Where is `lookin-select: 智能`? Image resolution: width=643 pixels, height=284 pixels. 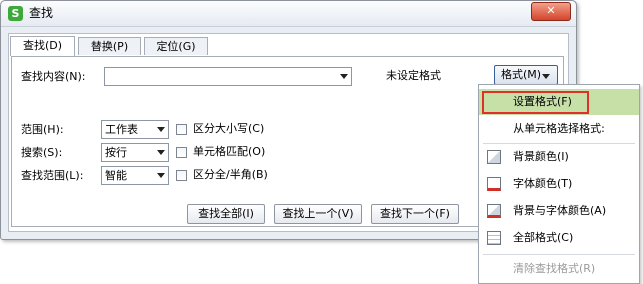
lookin-select: 智能 is located at coordinates (135, 175).